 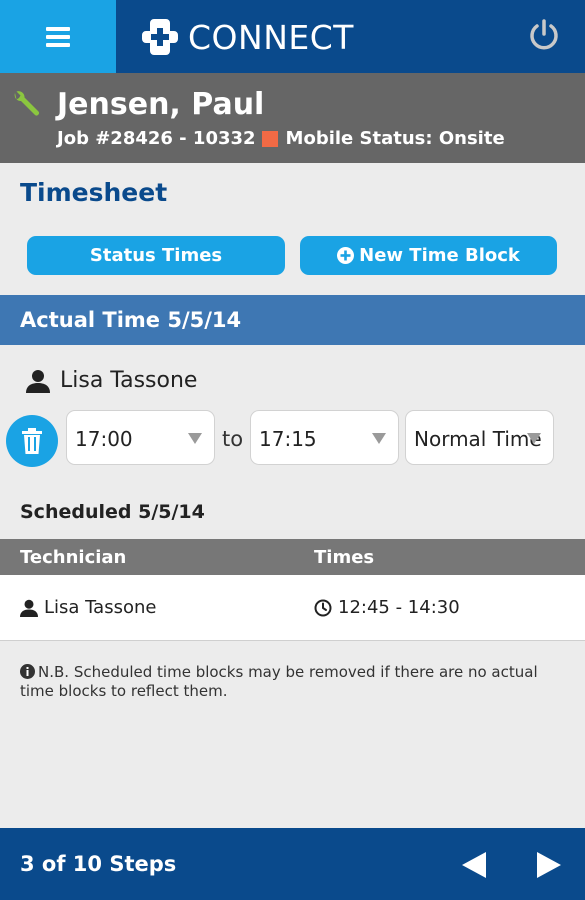 I want to click on row-technician: Lisa Tassone, so click(x=88, y=607).